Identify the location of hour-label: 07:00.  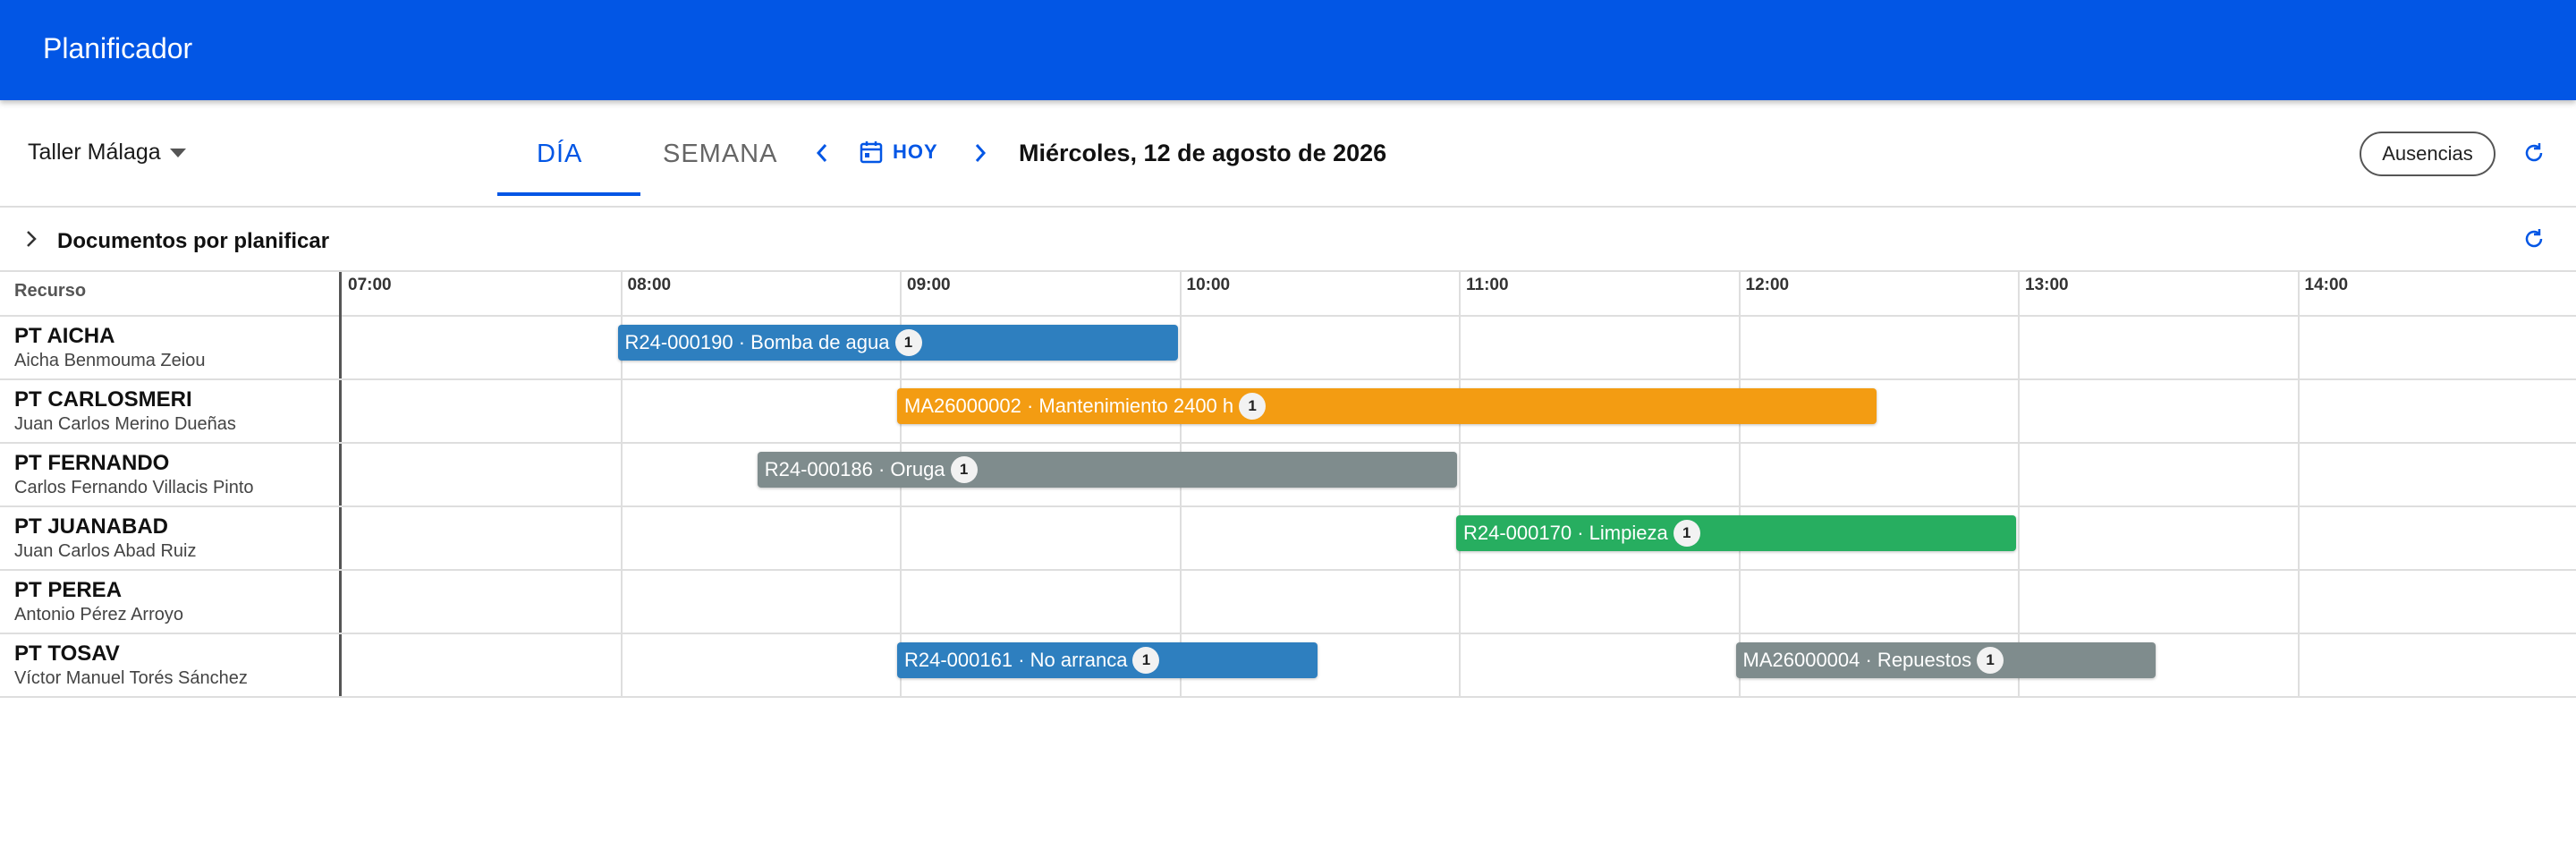
(370, 285).